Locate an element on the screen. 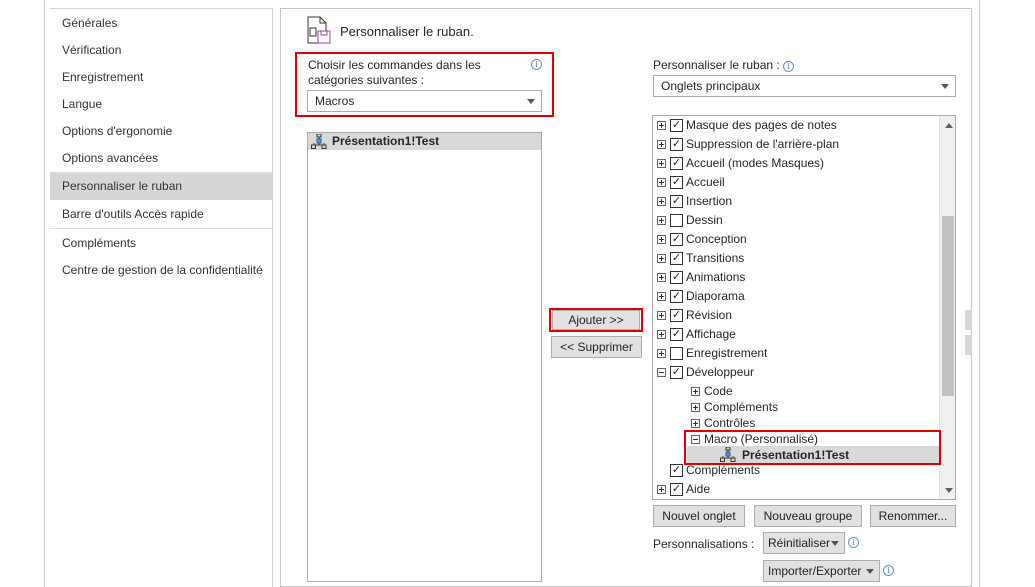 The height and width of the screenshot is (587, 1035). choose-commands-label-line: catégories suivantes : is located at coordinates (366, 80).